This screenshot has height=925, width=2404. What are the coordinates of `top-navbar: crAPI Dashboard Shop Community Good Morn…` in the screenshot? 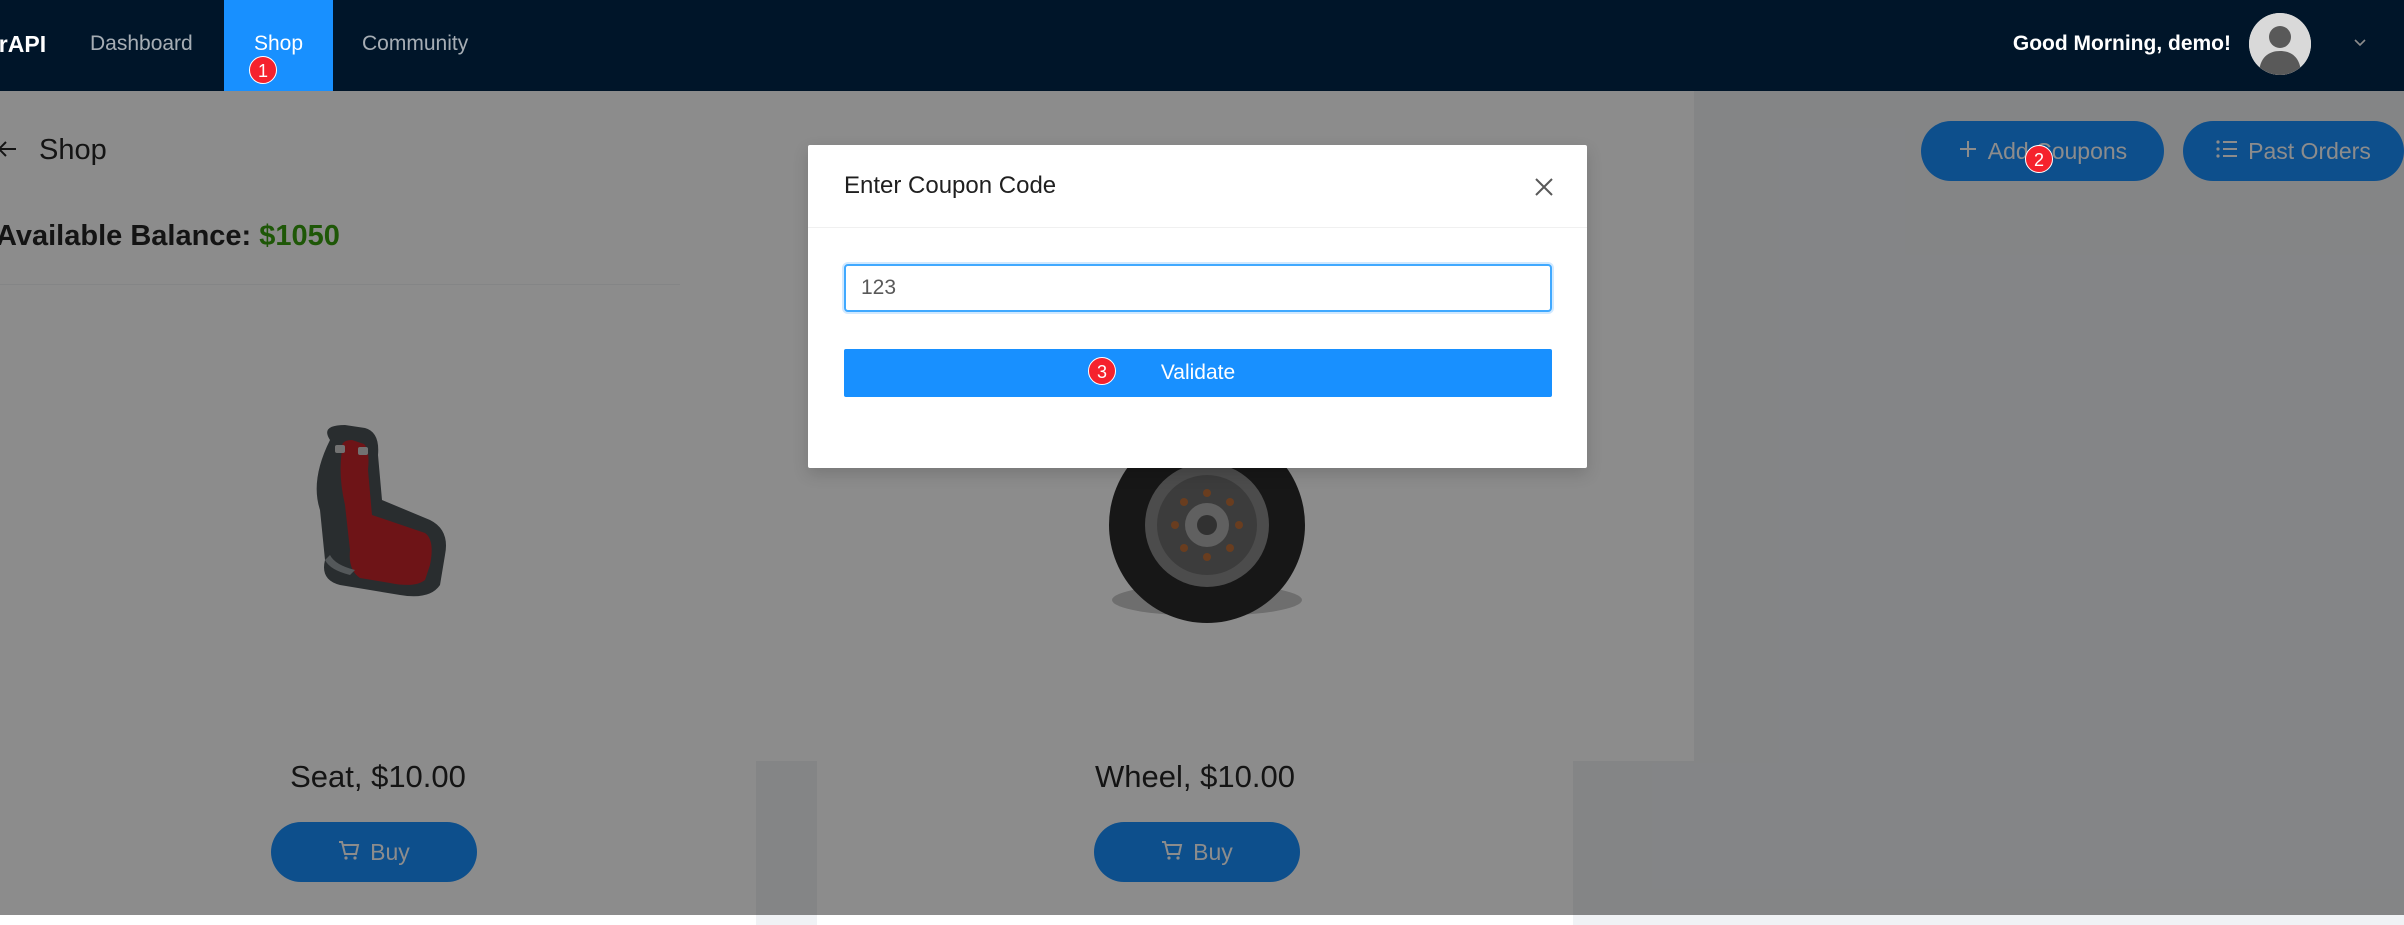 It's located at (1202, 45).